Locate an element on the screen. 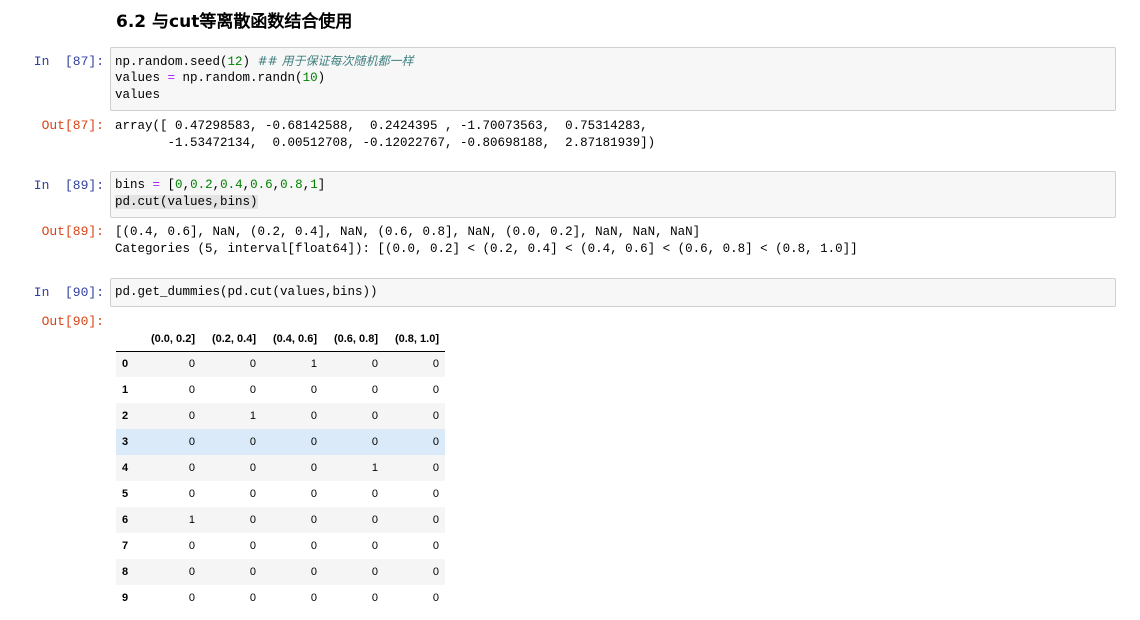 The width and height of the screenshot is (1140, 620). section-heading: 6.2 与cut等离散函数结合使用 is located at coordinates (234, 22).